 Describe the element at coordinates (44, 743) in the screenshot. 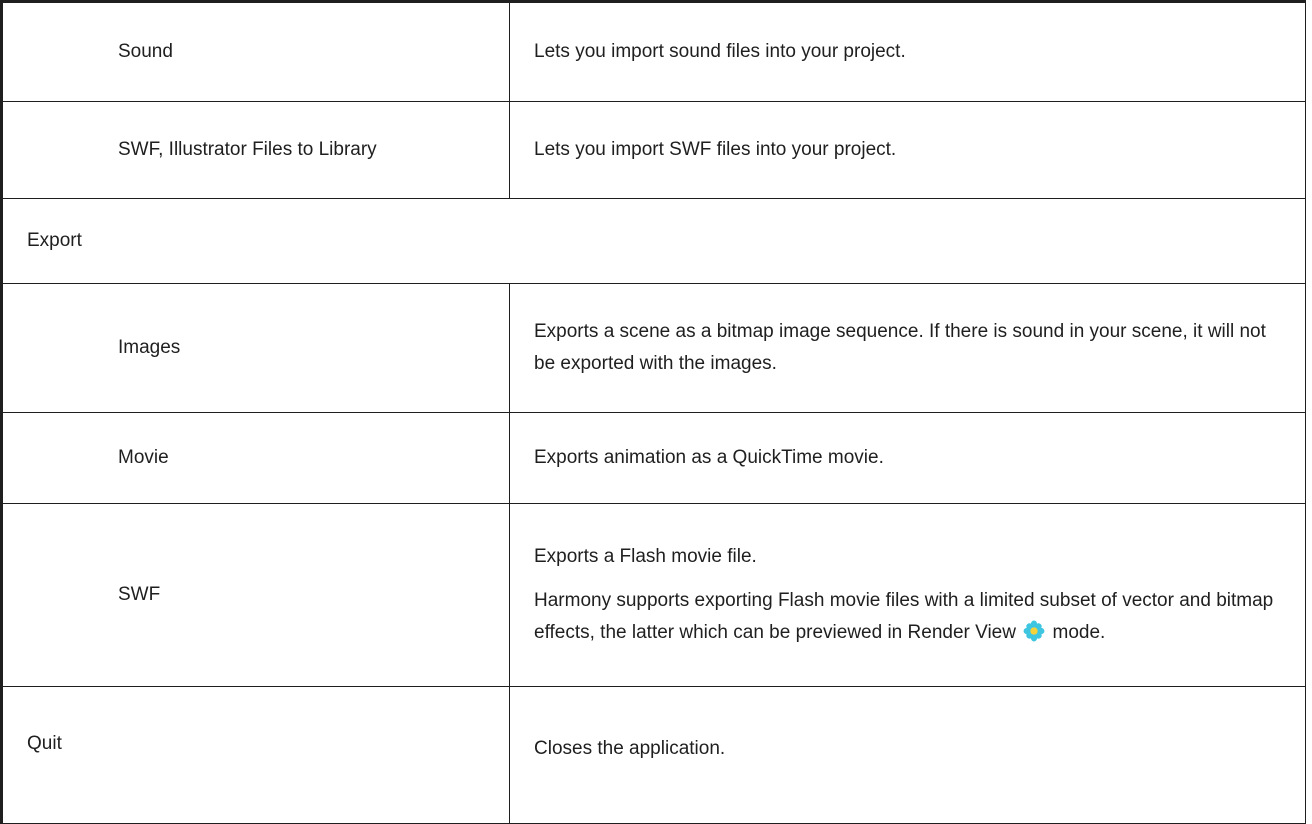

I see `command-name: Quit` at that location.